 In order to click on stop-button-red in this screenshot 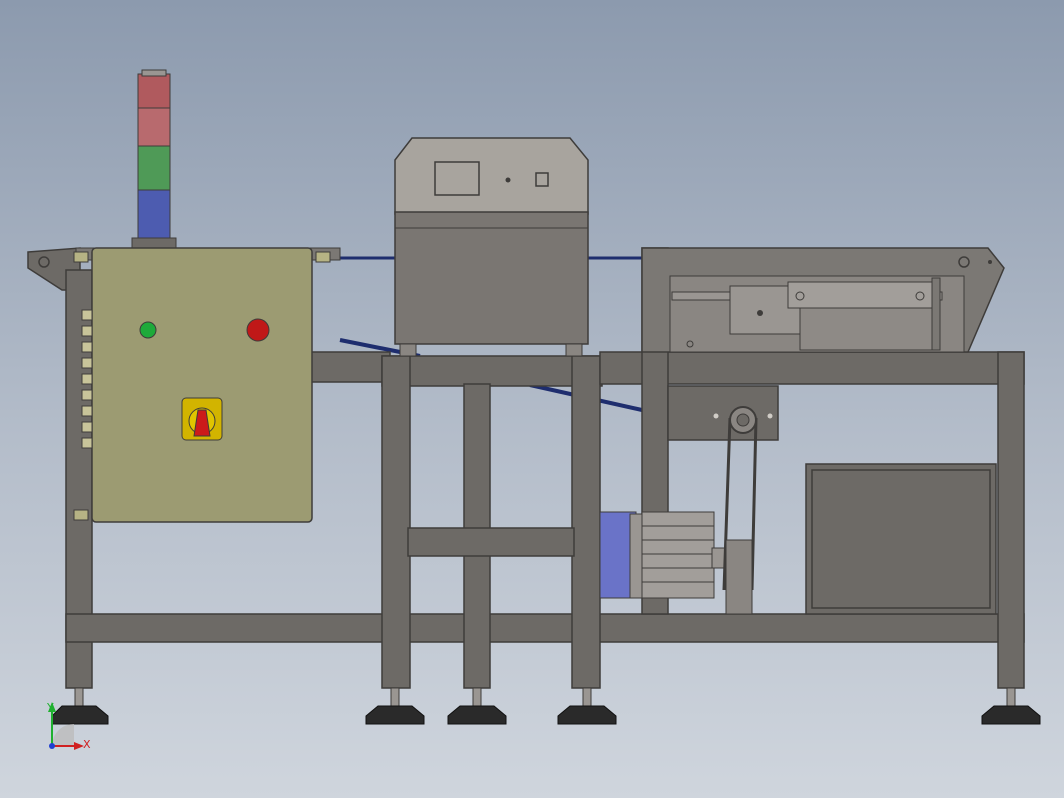, I will do `click(258, 330)`.